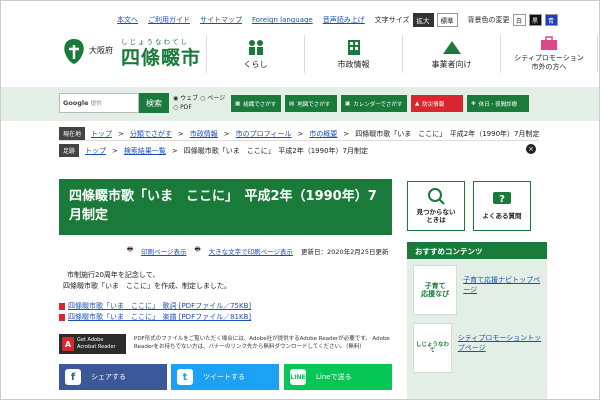 This screenshot has width=600, height=400. I want to click on city-promotion-banner: しじょうなわて, so click(432, 348).